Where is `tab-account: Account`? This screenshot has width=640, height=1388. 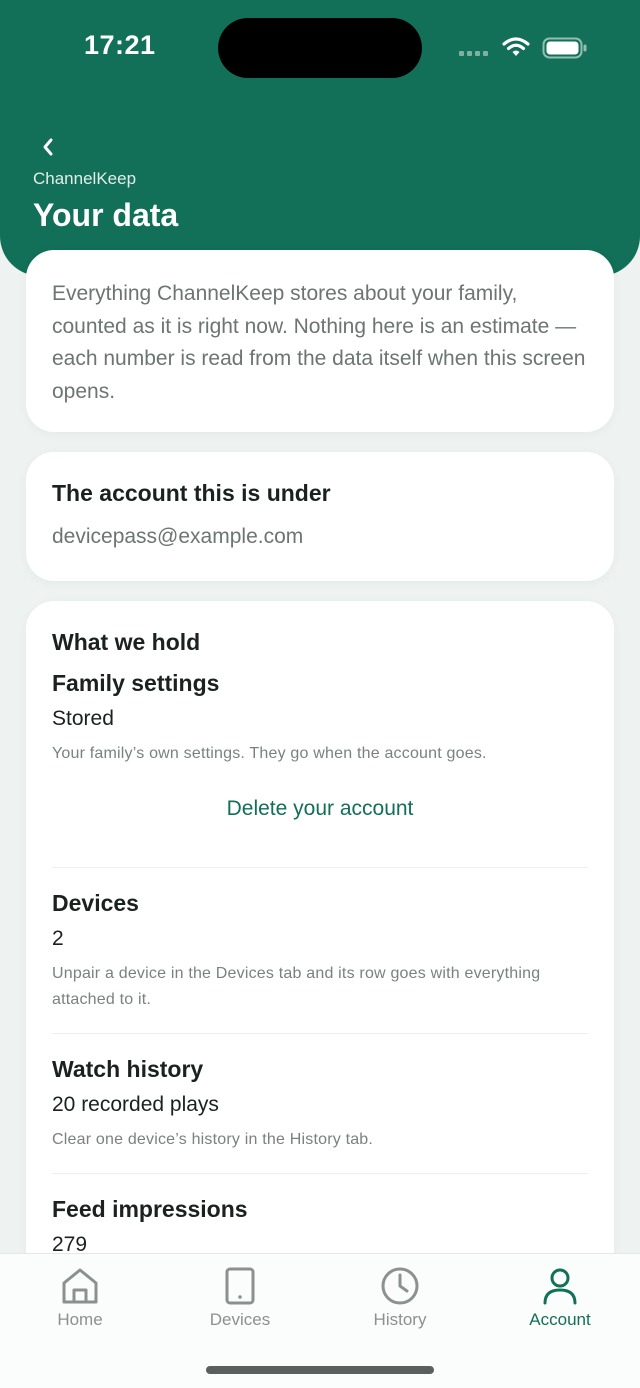 tab-account: Account is located at coordinates (560, 1299).